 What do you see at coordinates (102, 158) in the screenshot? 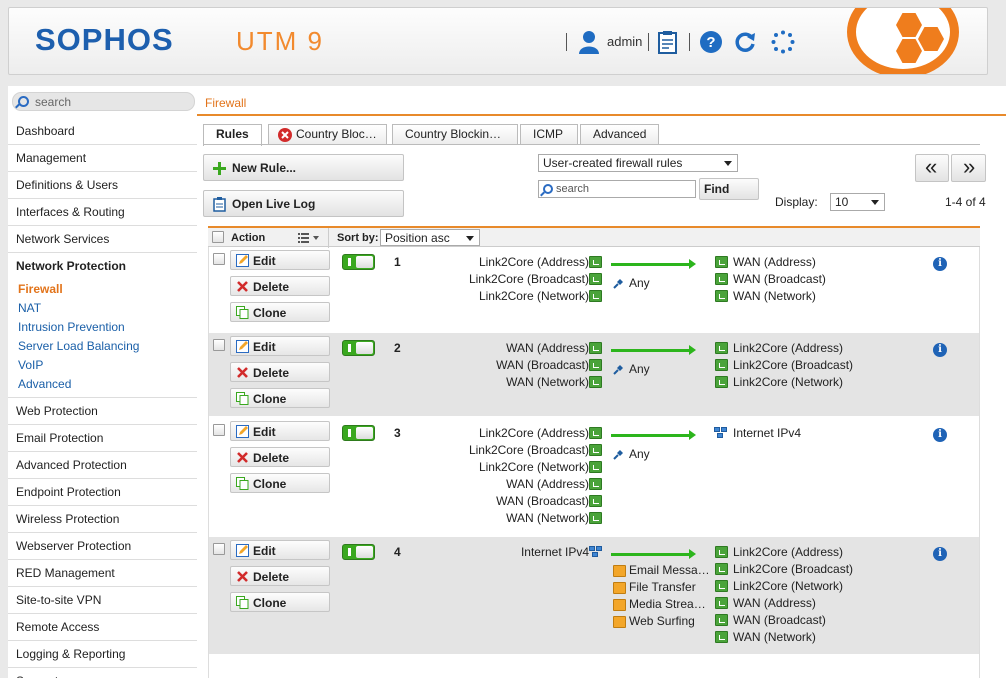
I see `sidebar-item-management: Management` at bounding box center [102, 158].